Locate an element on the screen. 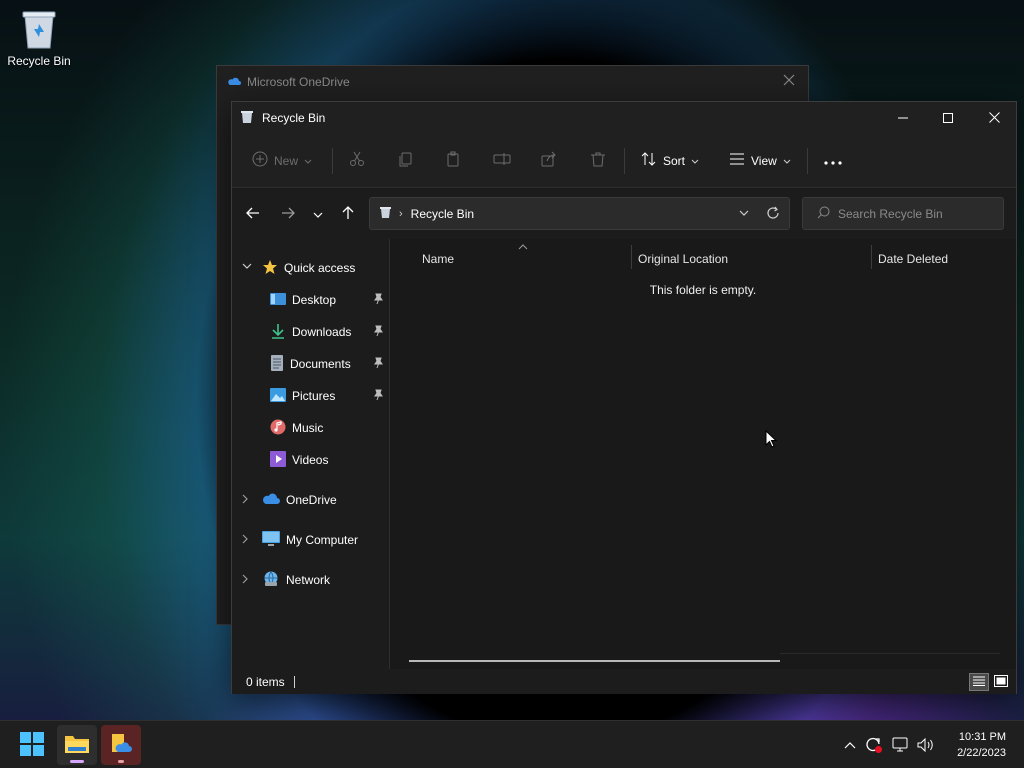  view-lines-icon is located at coordinates (737, 160).